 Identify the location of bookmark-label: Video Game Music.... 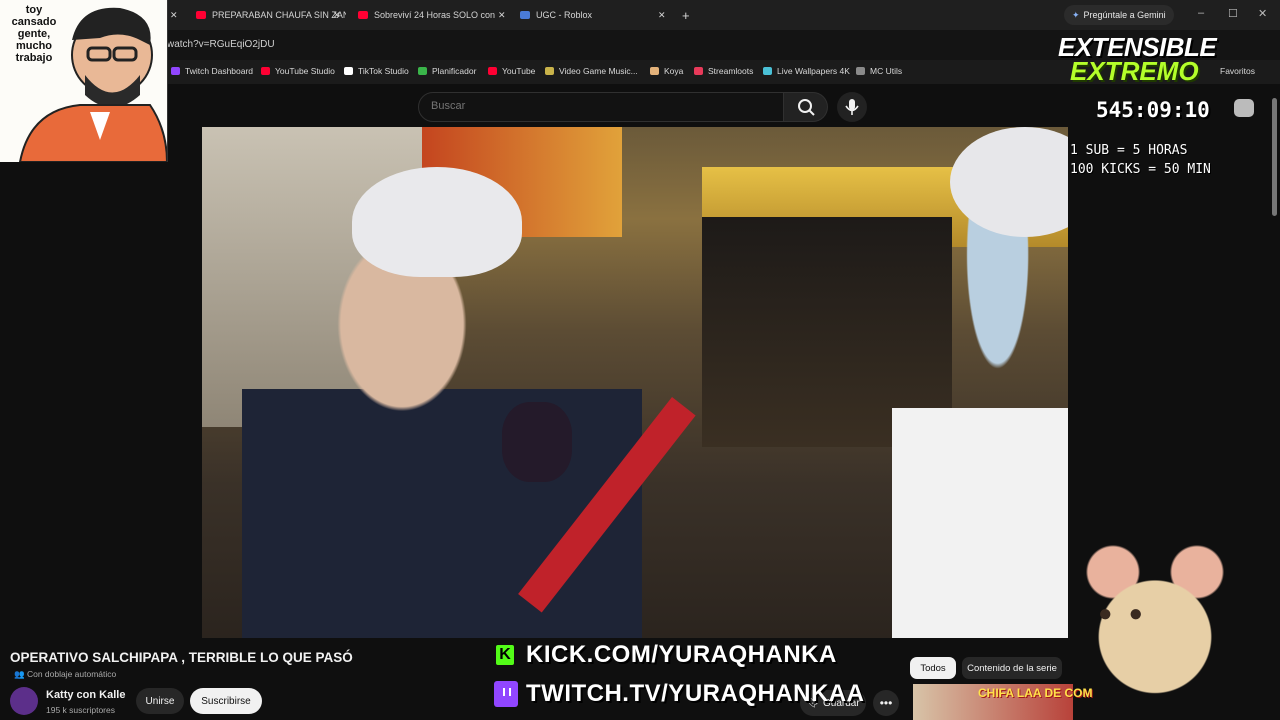
(598, 71).